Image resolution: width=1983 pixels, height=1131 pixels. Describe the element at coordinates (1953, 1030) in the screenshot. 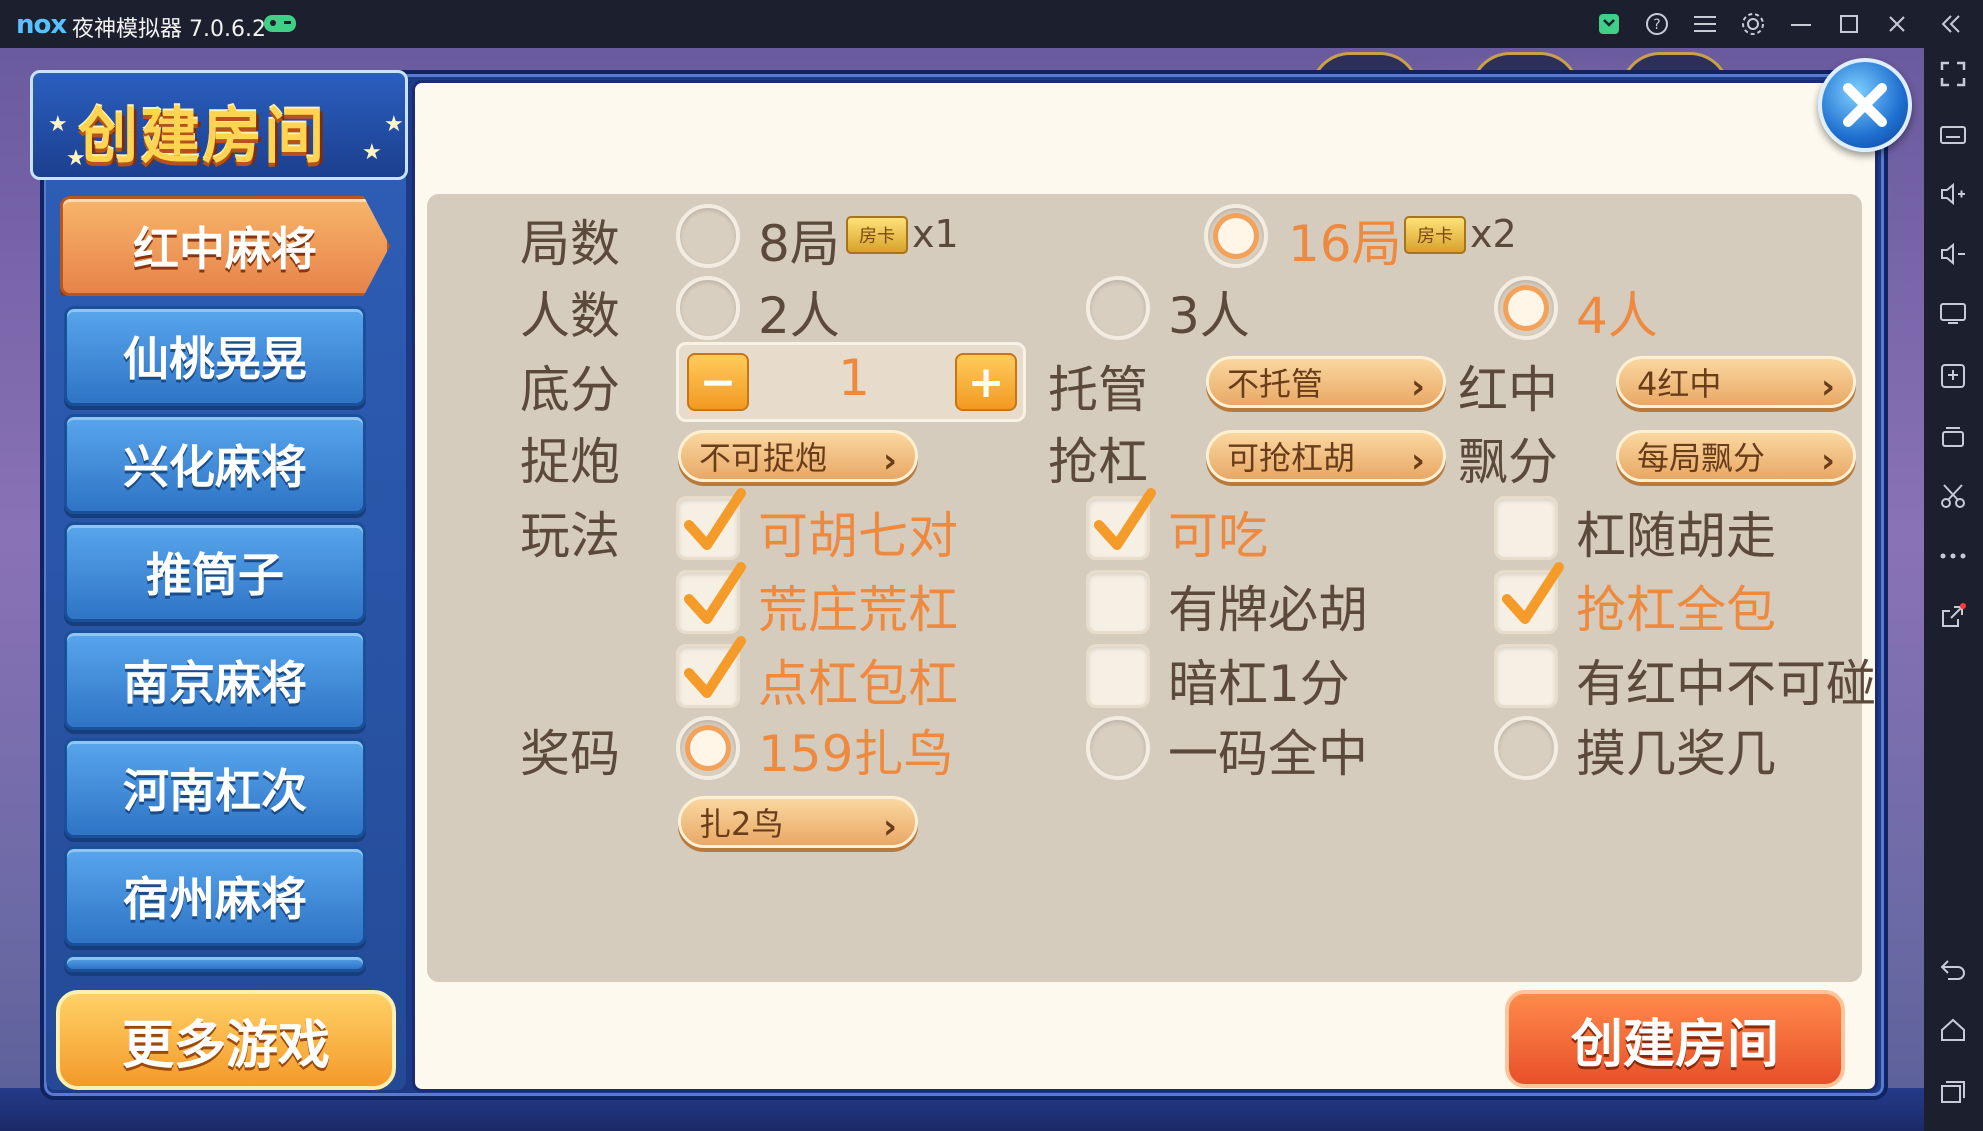

I see `home-icon` at that location.